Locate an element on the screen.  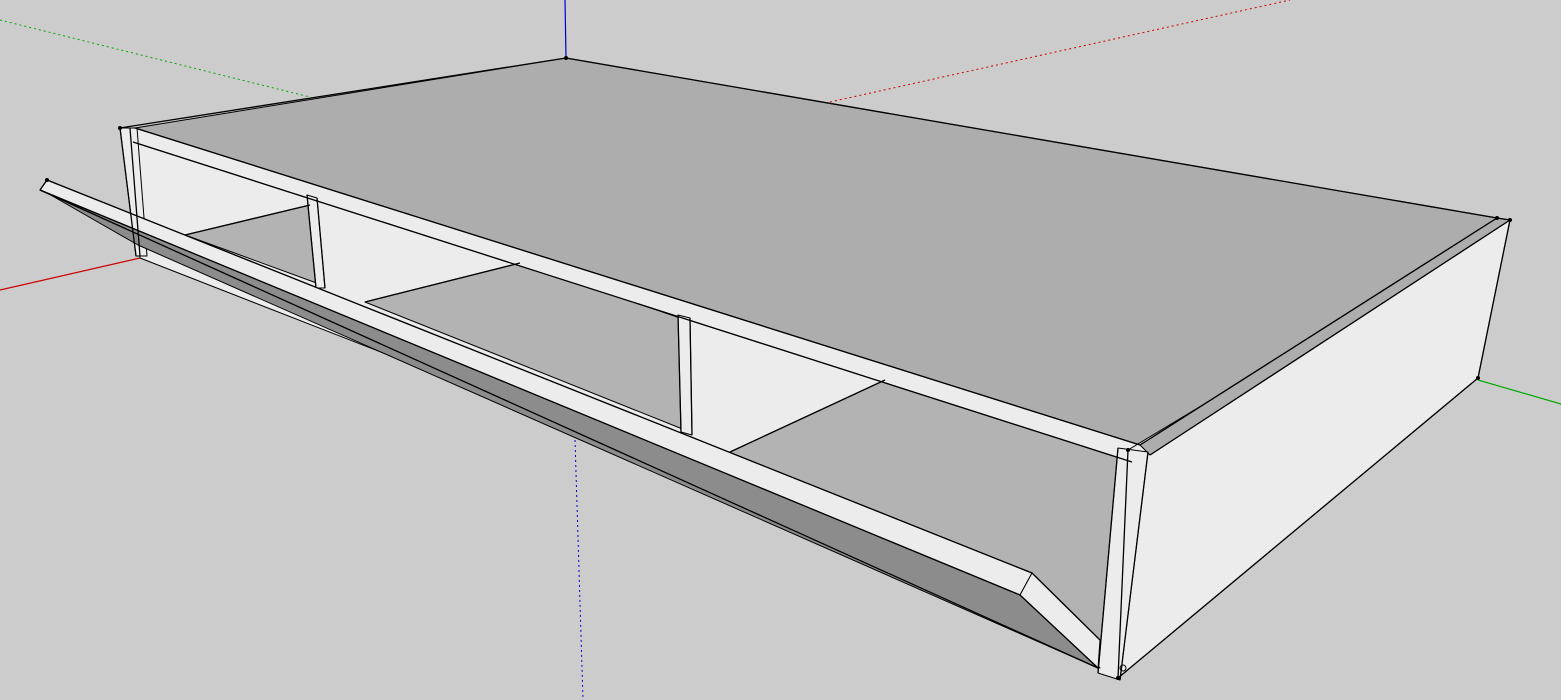
red-axis-dotted is located at coordinates (1060, 51).